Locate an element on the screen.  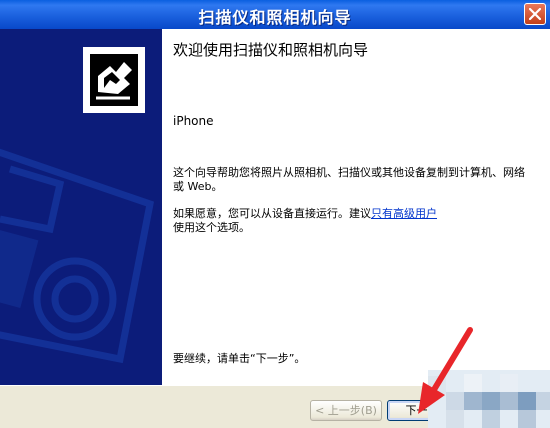
close-button is located at coordinates (535, 14).